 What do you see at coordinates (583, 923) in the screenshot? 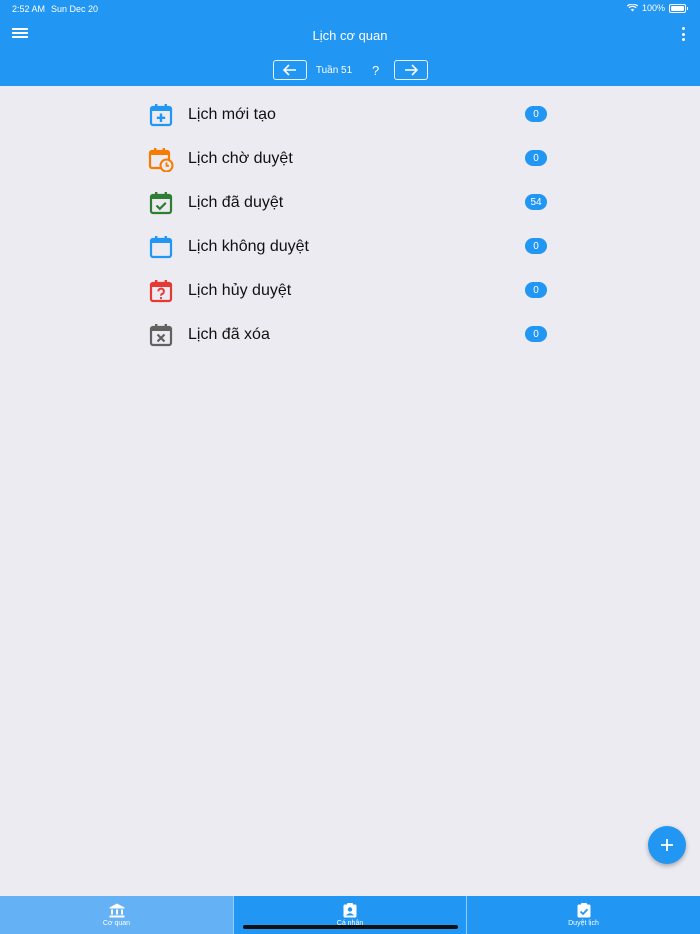
I see `tab-label: Duyệt lịch` at bounding box center [583, 923].